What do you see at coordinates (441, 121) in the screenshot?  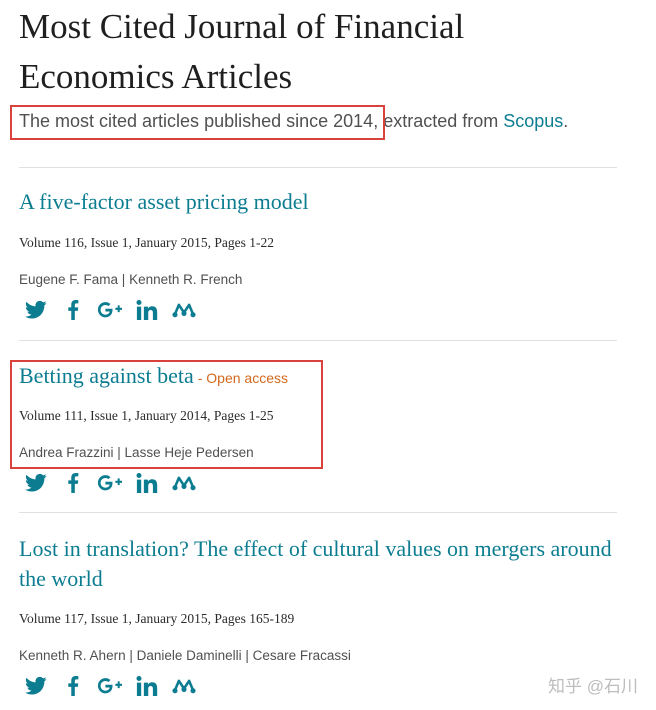 I see `subtitle-middle: extracted from` at bounding box center [441, 121].